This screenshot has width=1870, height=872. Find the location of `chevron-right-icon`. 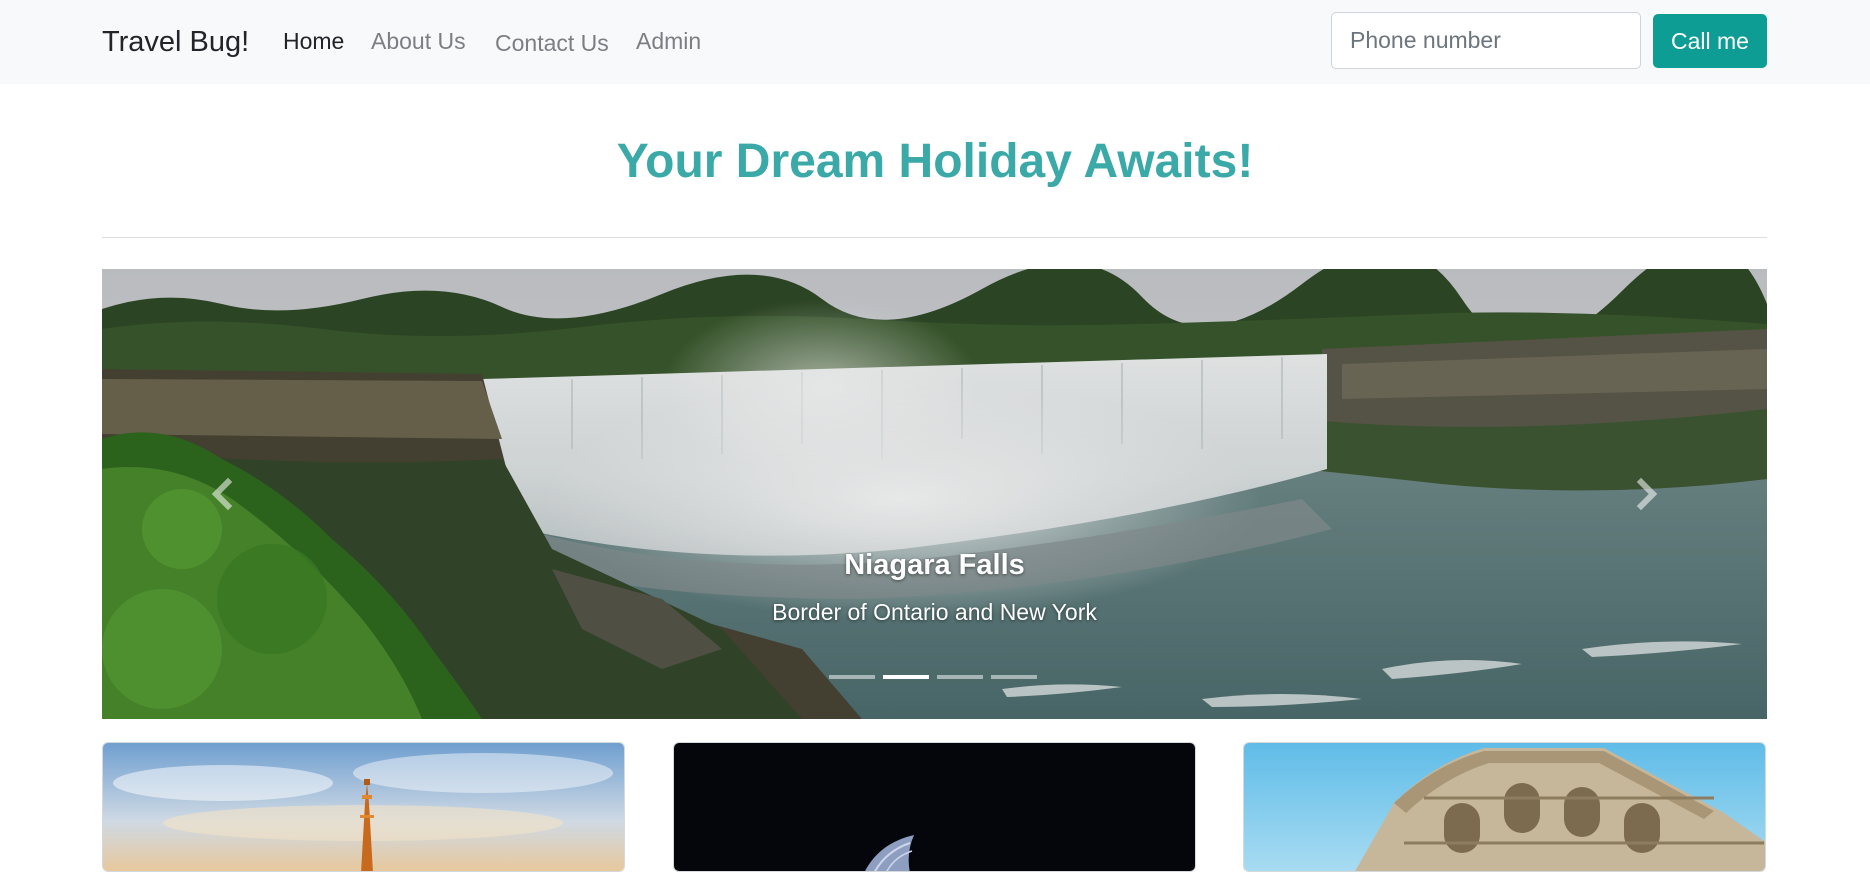

chevron-right-icon is located at coordinates (1647, 494).